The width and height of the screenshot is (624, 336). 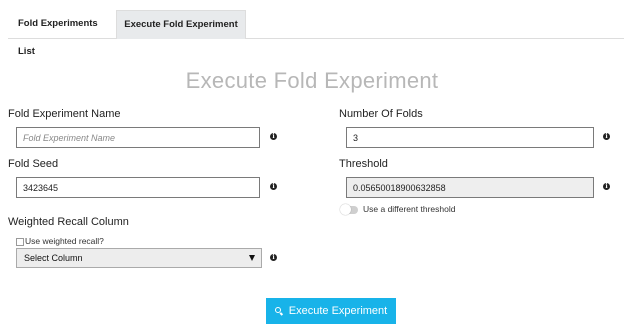 What do you see at coordinates (64, 241) in the screenshot?
I see `use-weighted-recall-label: Use weighted recall?` at bounding box center [64, 241].